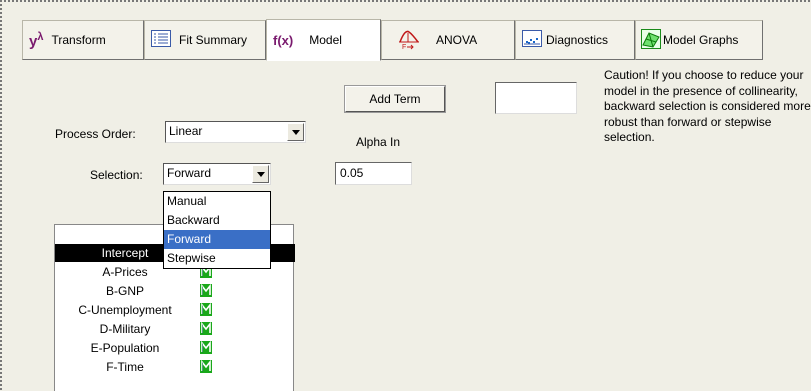 Image resolution: width=811 pixels, height=391 pixels. What do you see at coordinates (395, 99) in the screenshot?
I see `add-term-button: Add Term` at bounding box center [395, 99].